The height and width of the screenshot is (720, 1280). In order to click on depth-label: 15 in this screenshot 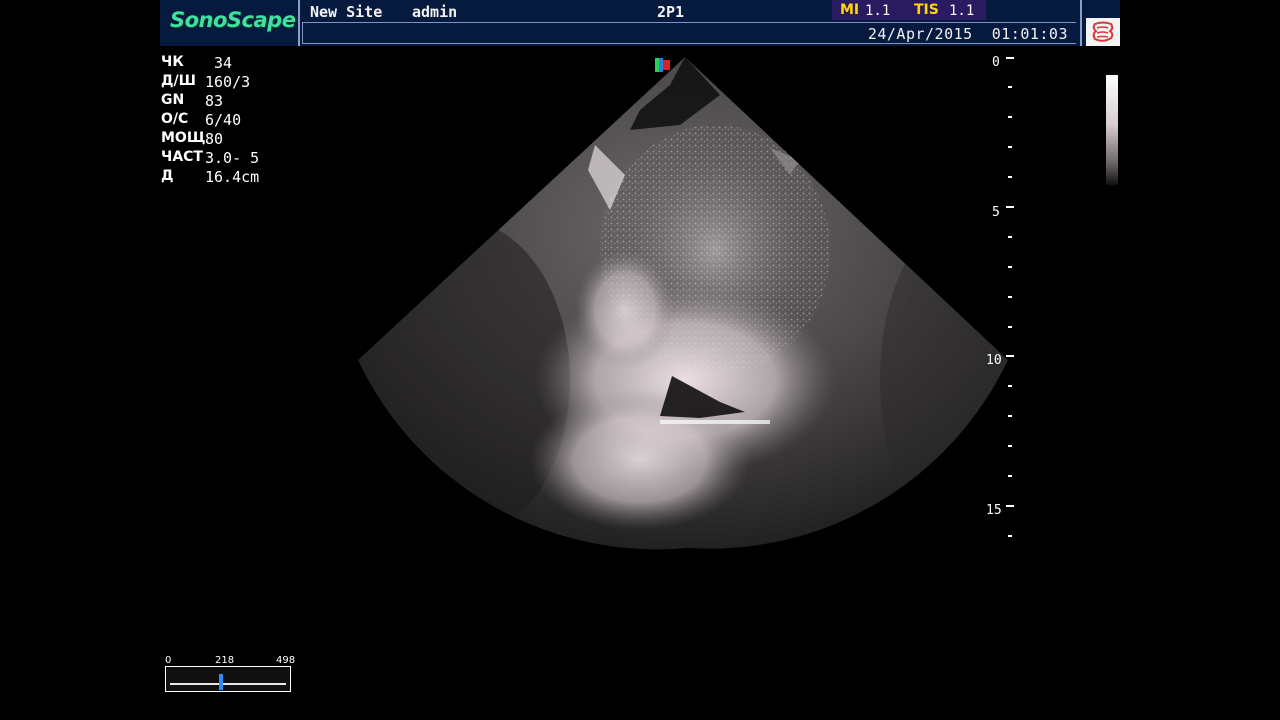, I will do `click(994, 510)`.